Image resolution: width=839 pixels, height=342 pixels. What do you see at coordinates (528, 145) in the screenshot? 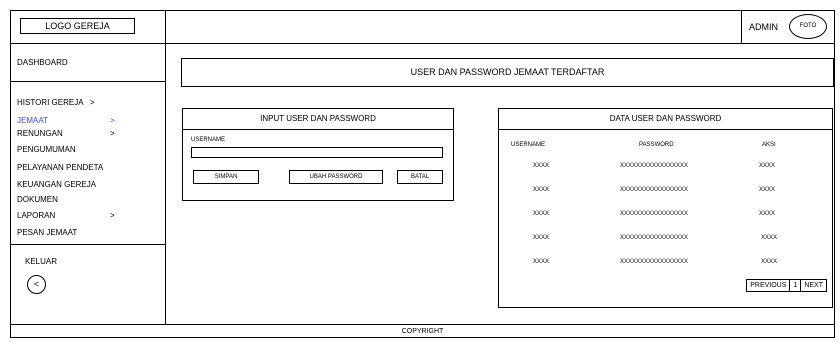
I see `column-header-username: USERNAME` at bounding box center [528, 145].